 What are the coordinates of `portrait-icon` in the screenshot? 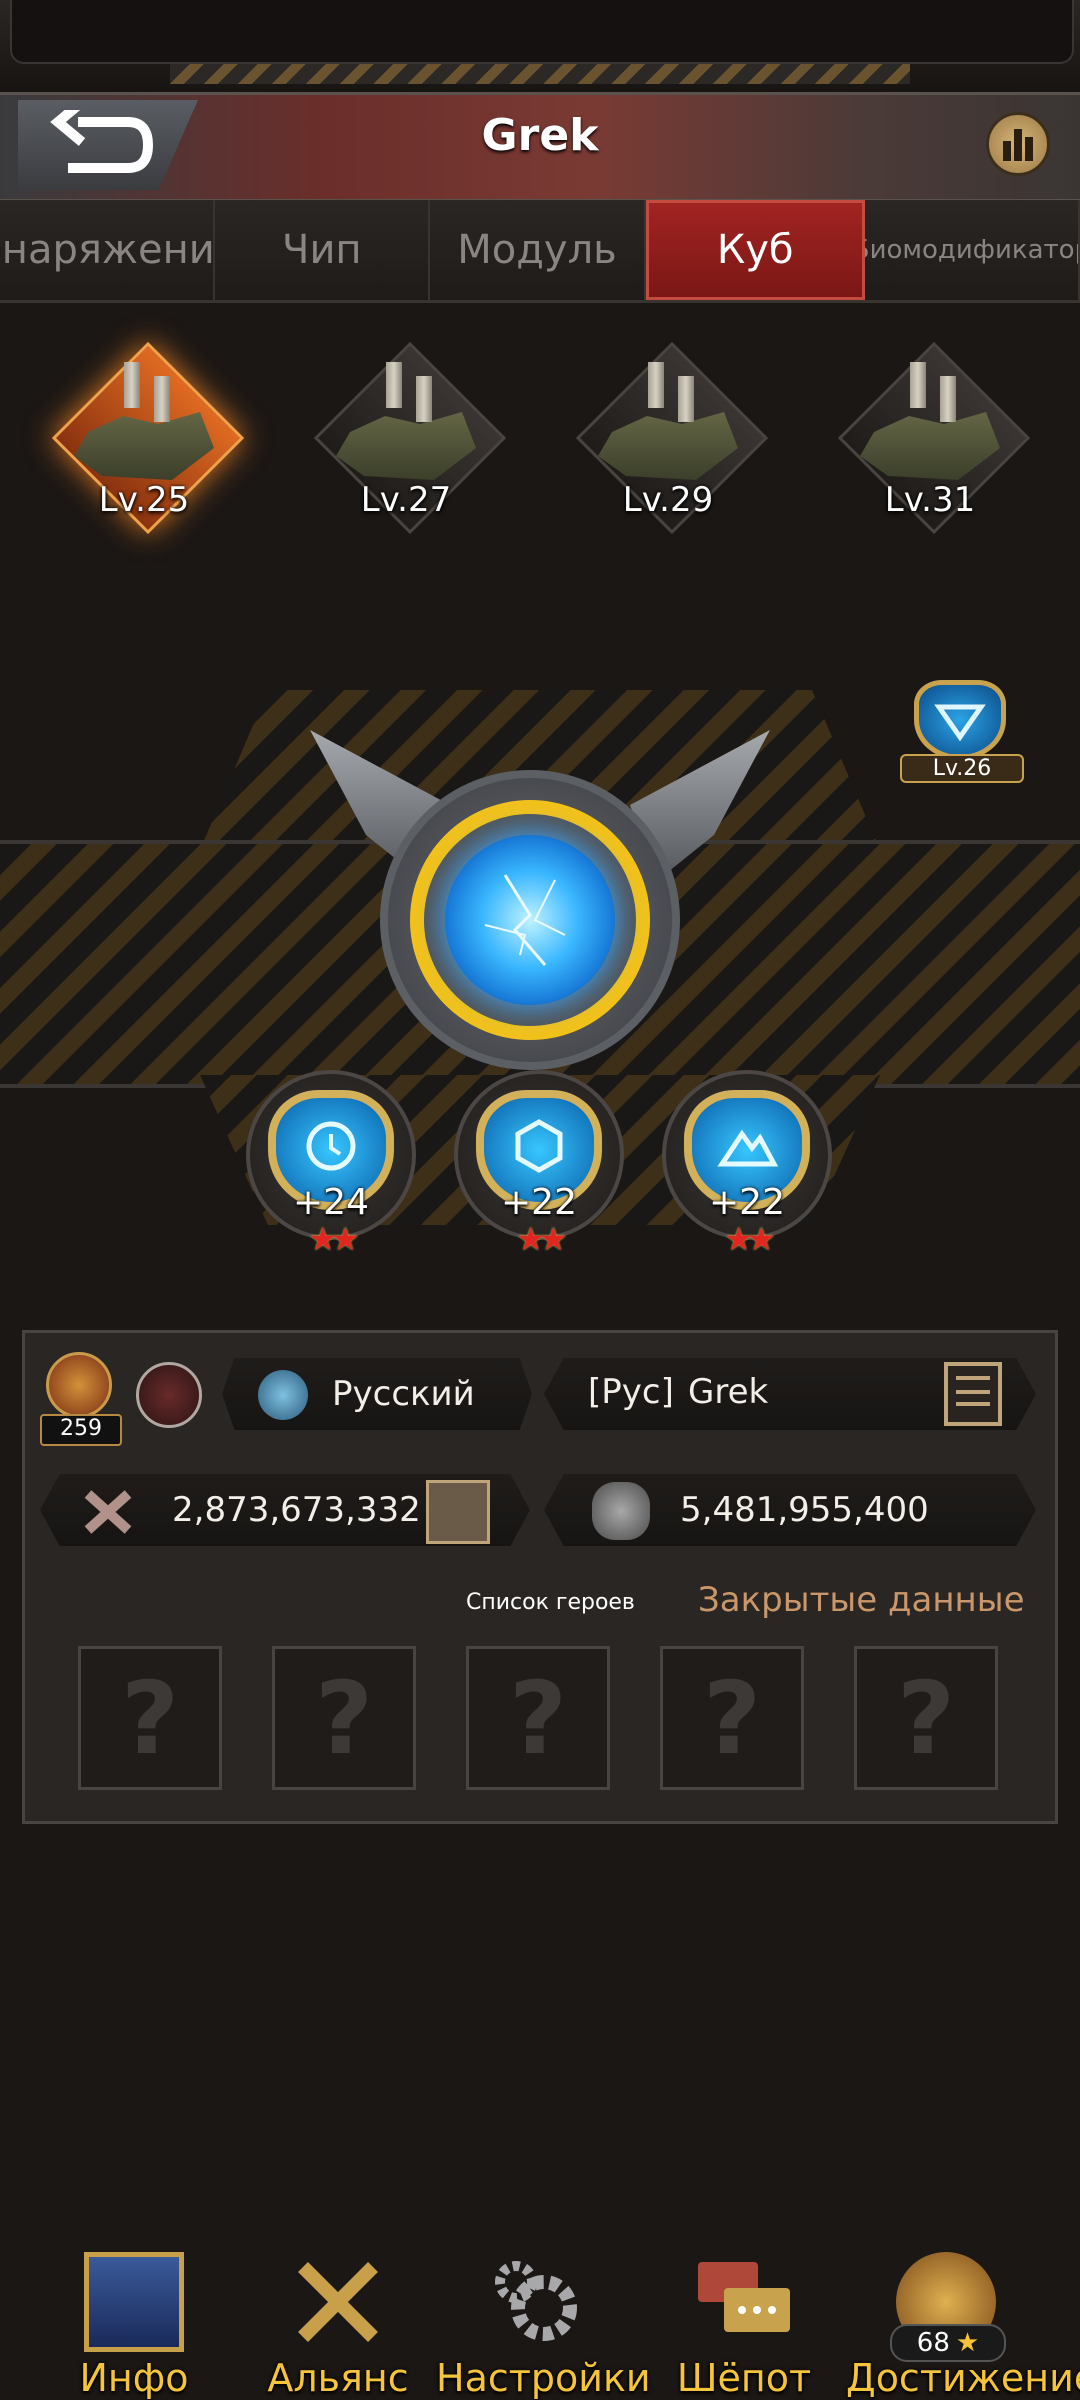 It's located at (134, 2302).